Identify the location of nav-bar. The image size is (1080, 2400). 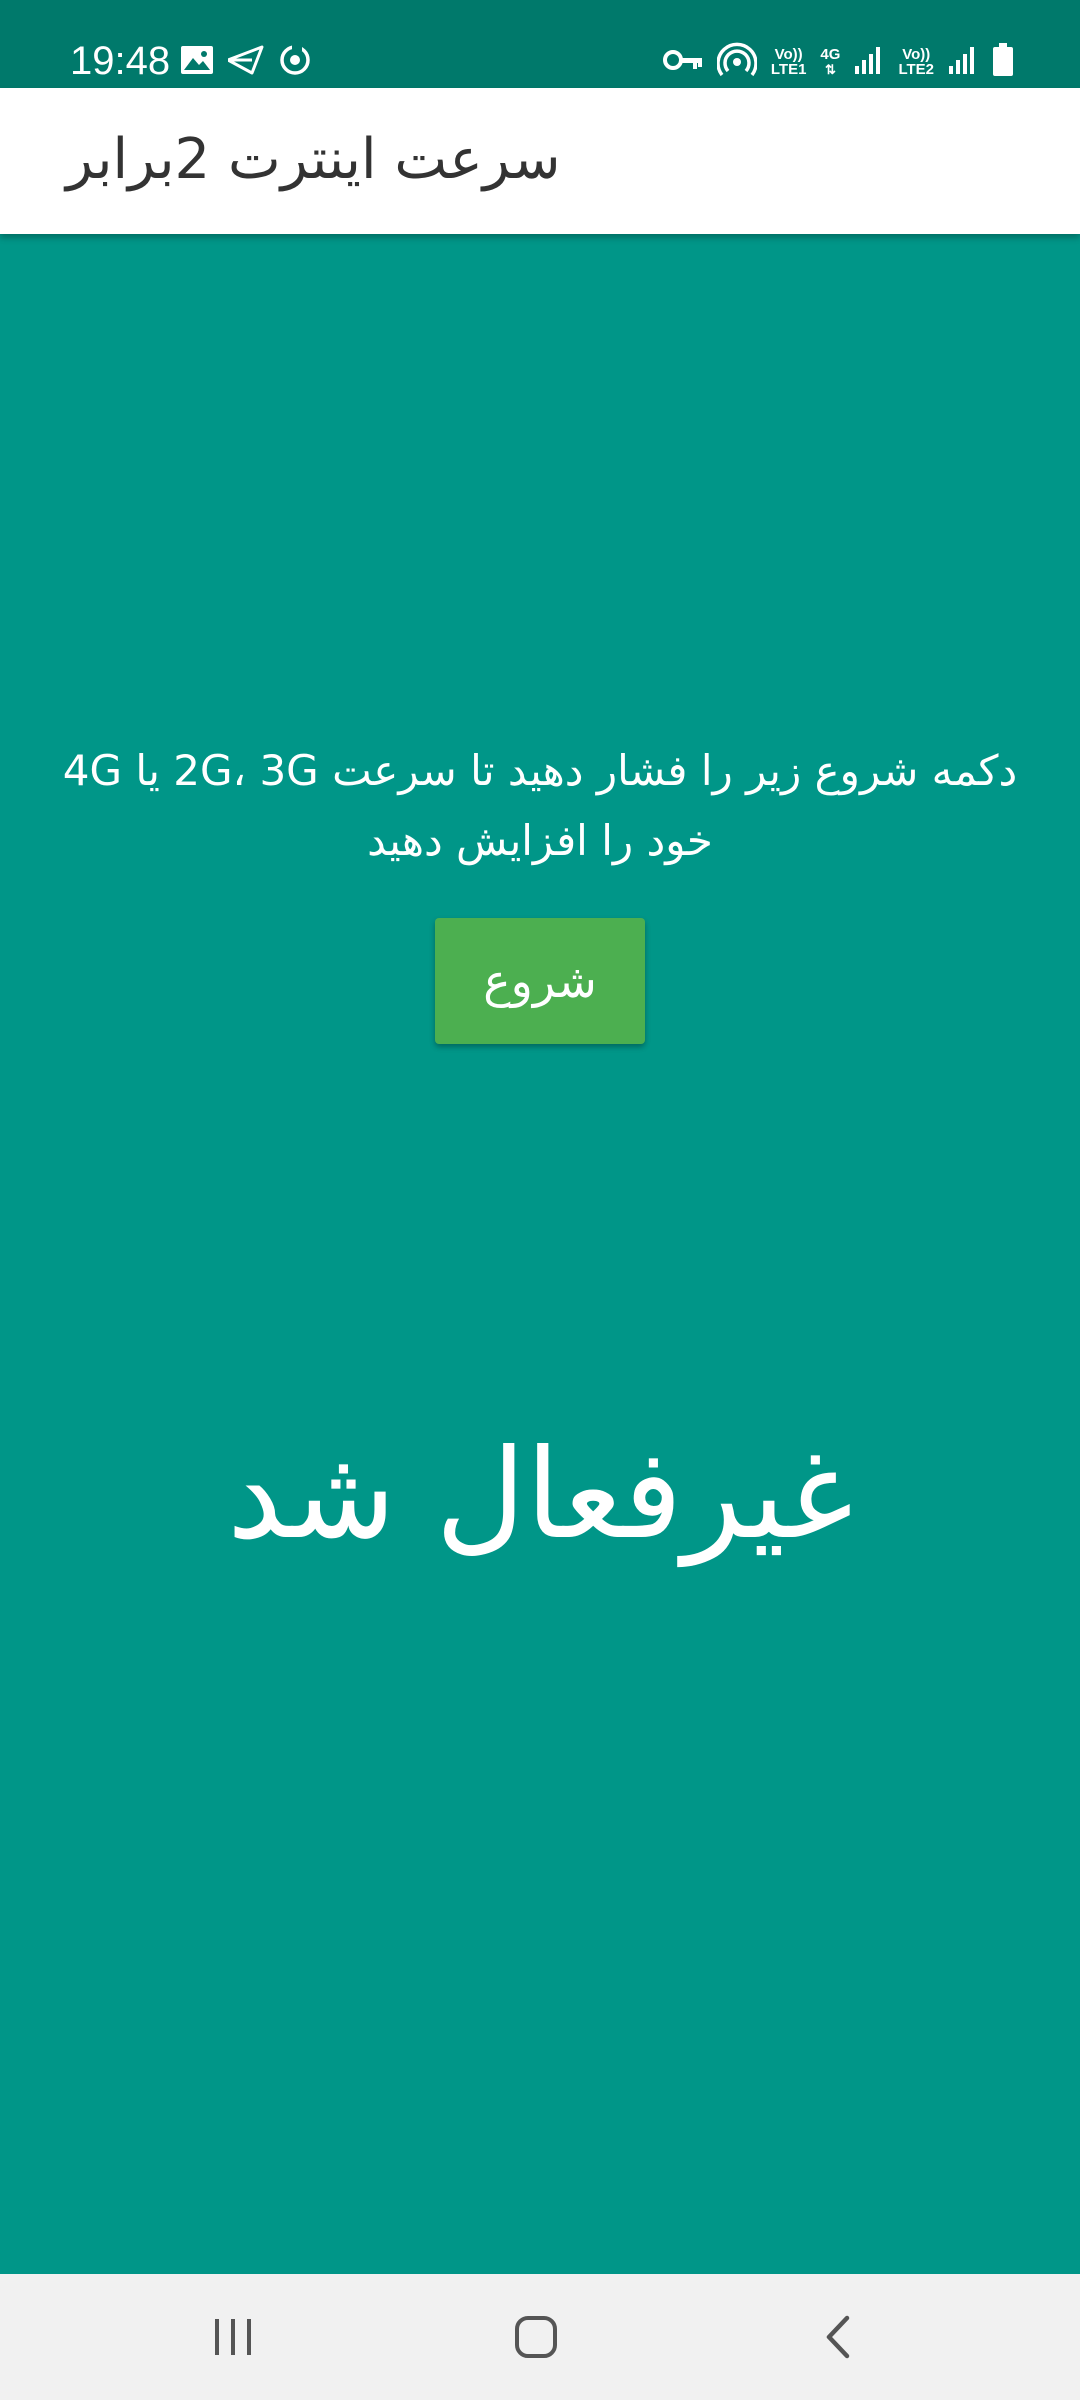
(540, 2337).